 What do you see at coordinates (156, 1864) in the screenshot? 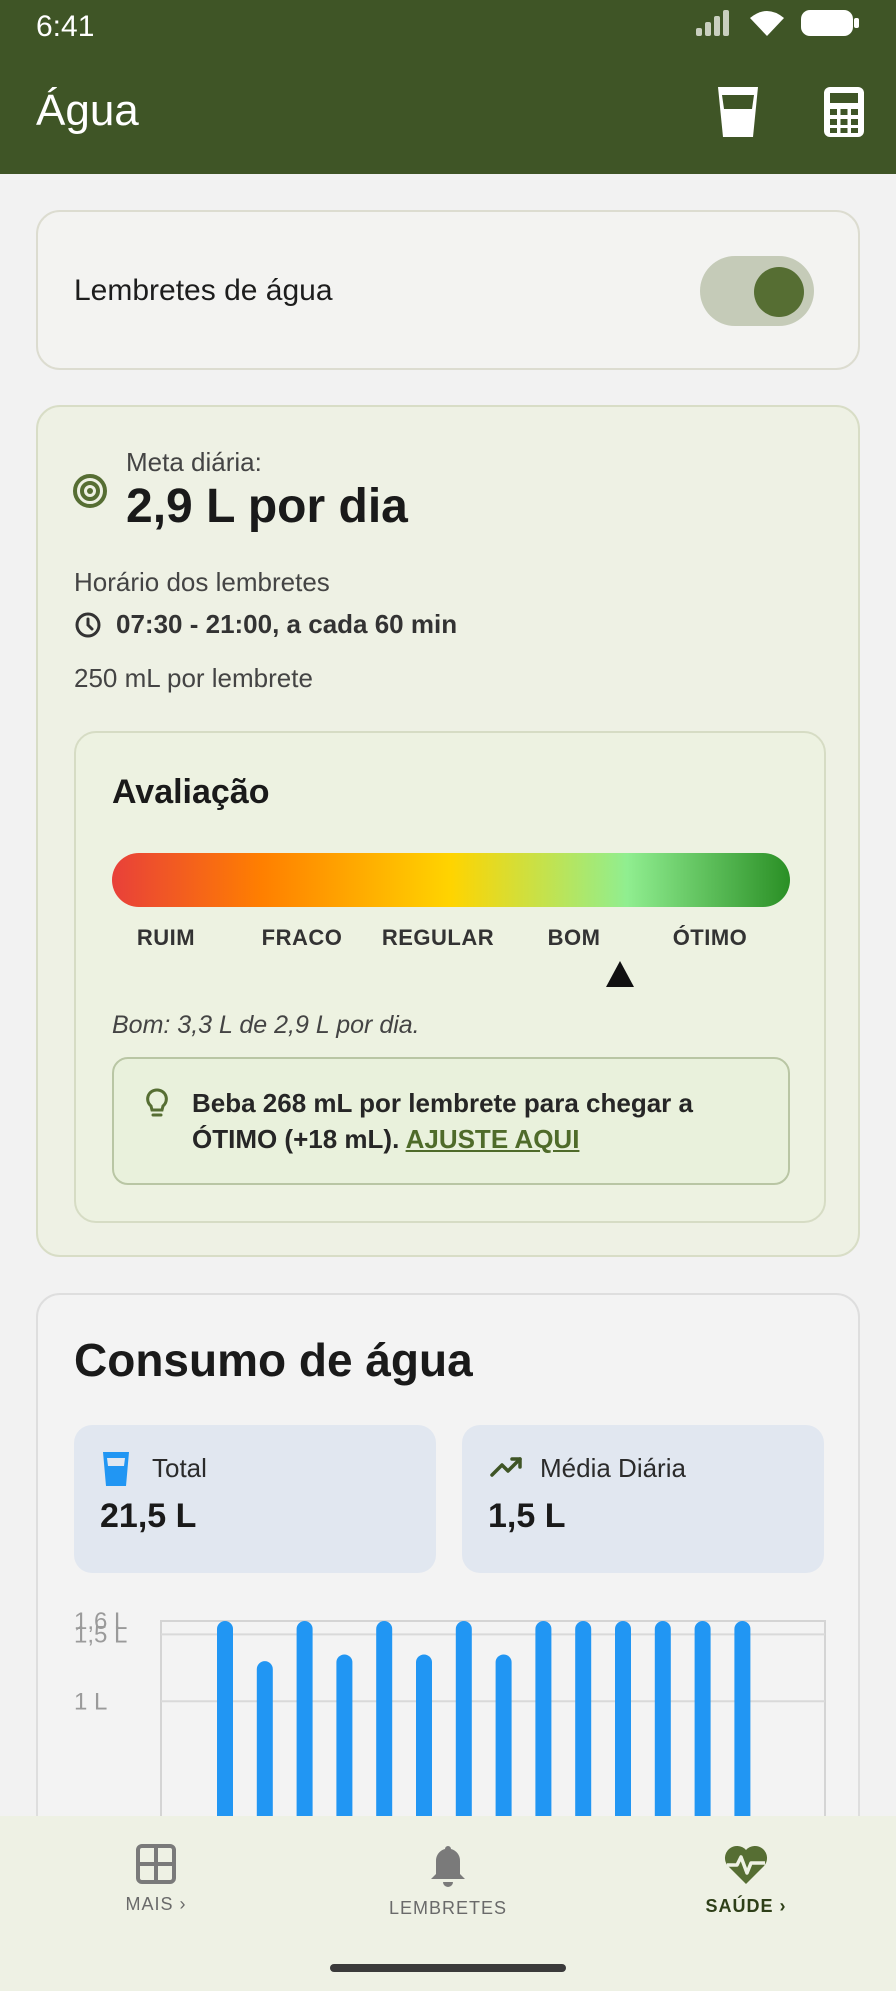
I see `grid-icon` at bounding box center [156, 1864].